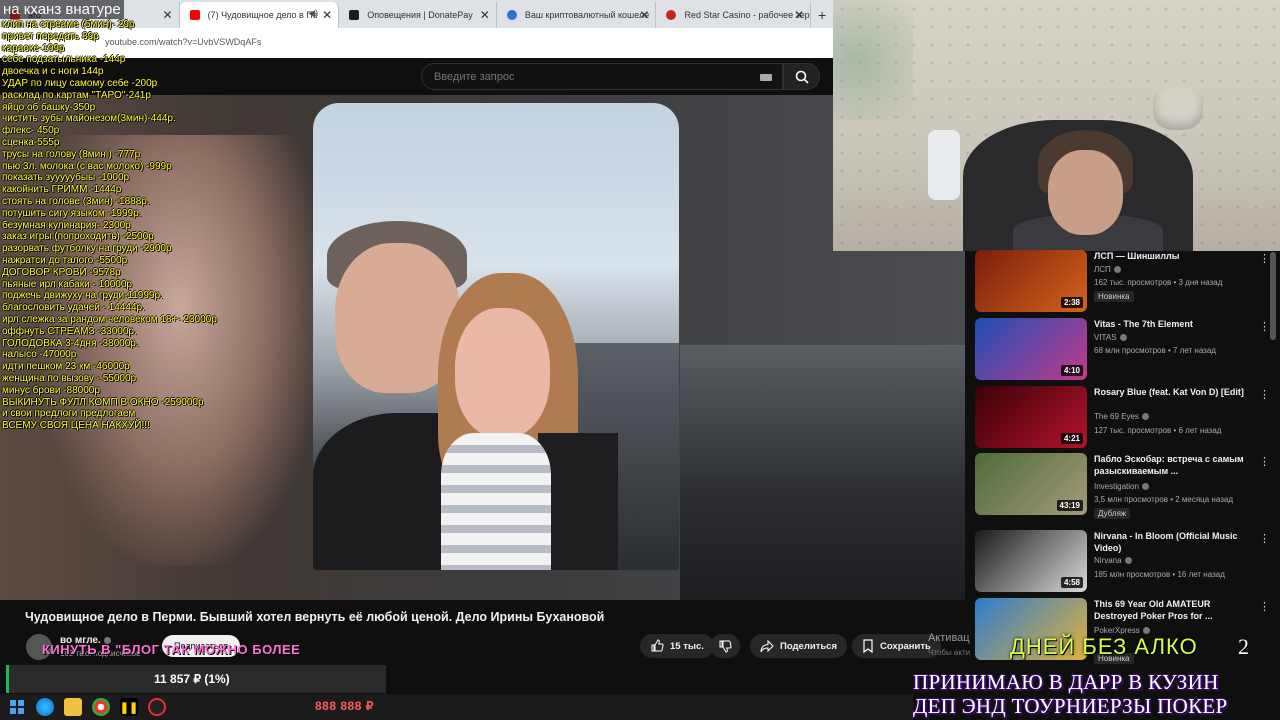  Describe the element at coordinates (584, 77) in the screenshot. I see `search-input` at that location.